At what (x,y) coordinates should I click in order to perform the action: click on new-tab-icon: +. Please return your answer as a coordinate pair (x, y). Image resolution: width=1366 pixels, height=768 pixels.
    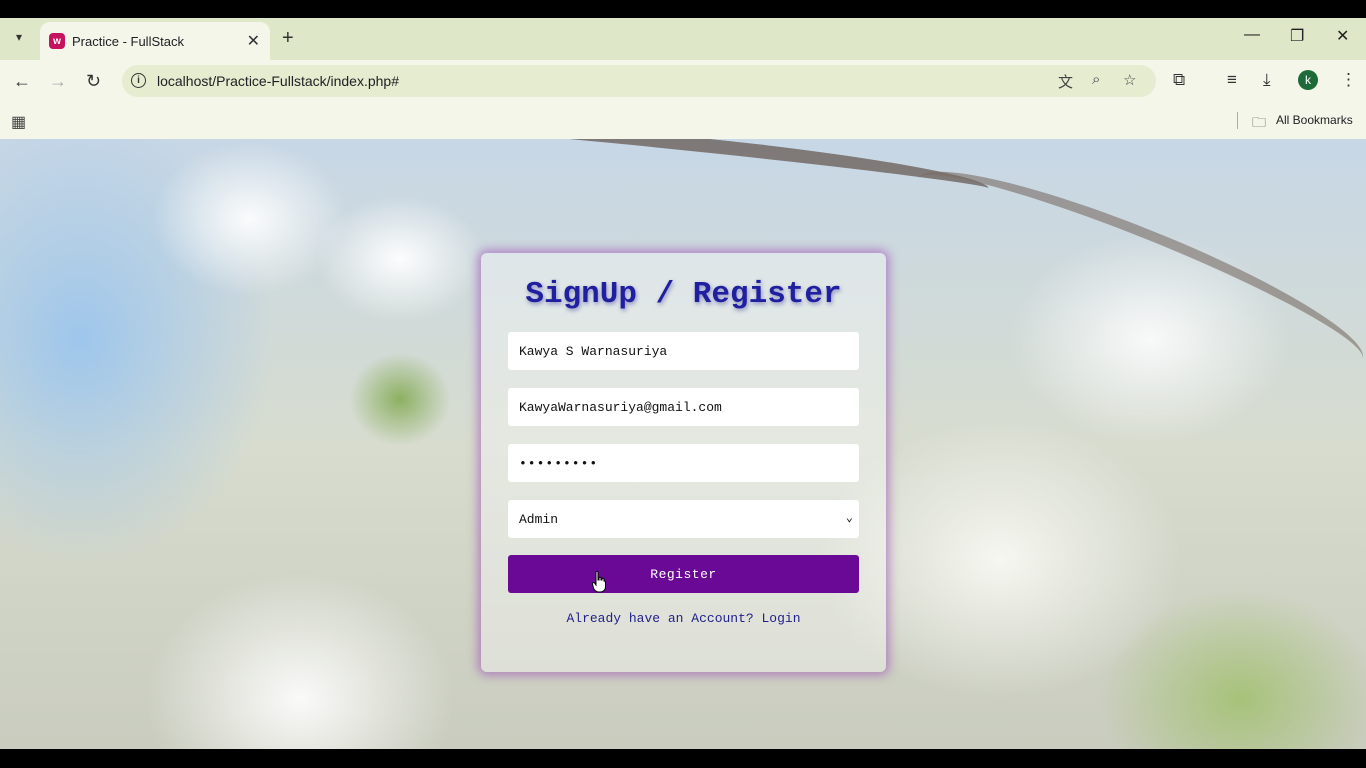
    Looking at the image, I should click on (288, 38).